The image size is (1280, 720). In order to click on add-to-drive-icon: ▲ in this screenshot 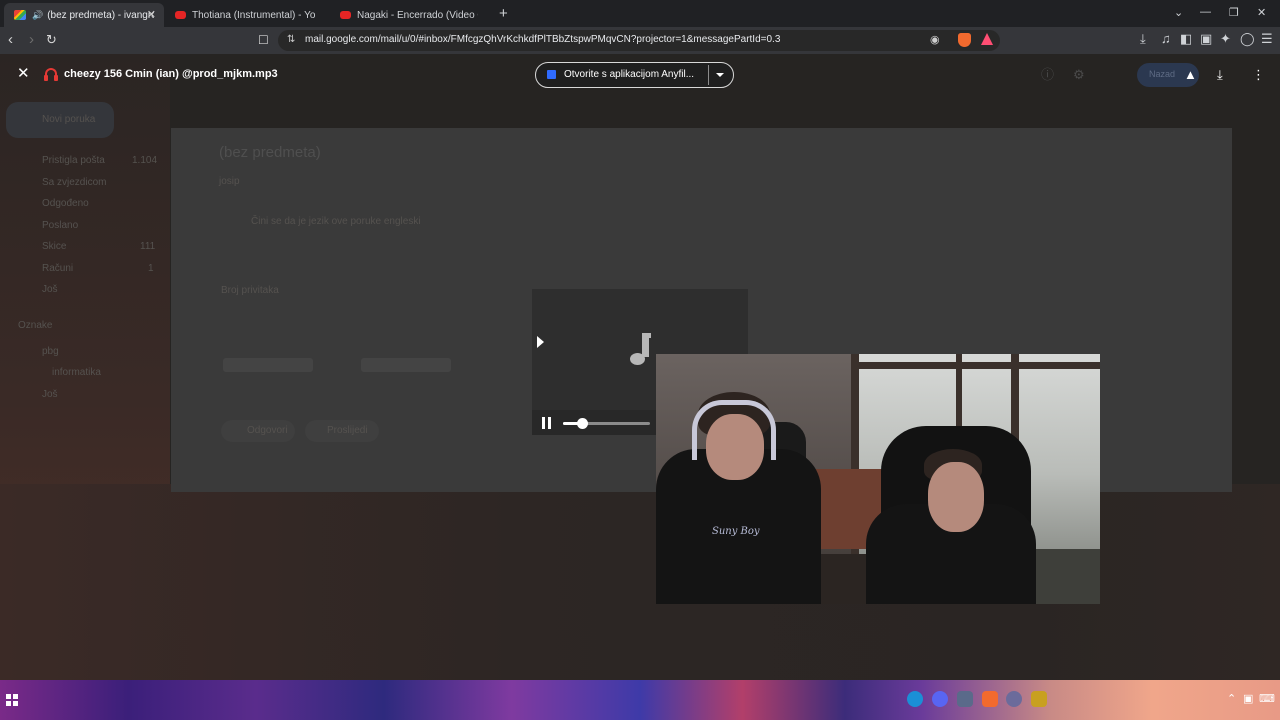, I will do `click(1190, 75)`.